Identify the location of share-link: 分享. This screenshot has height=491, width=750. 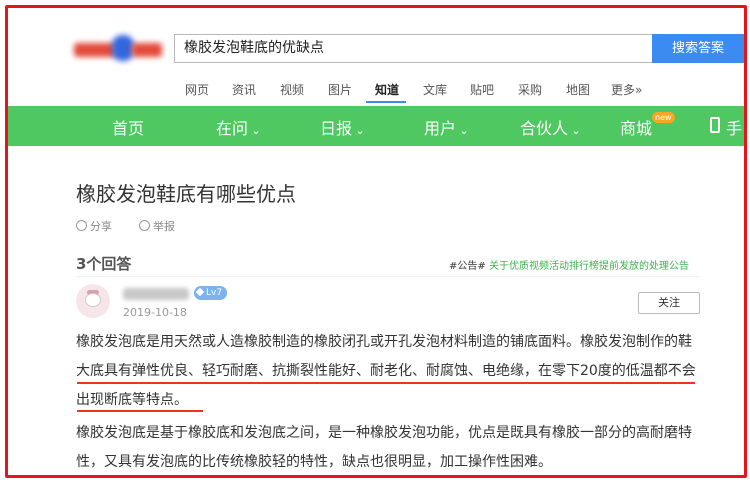
(94, 226).